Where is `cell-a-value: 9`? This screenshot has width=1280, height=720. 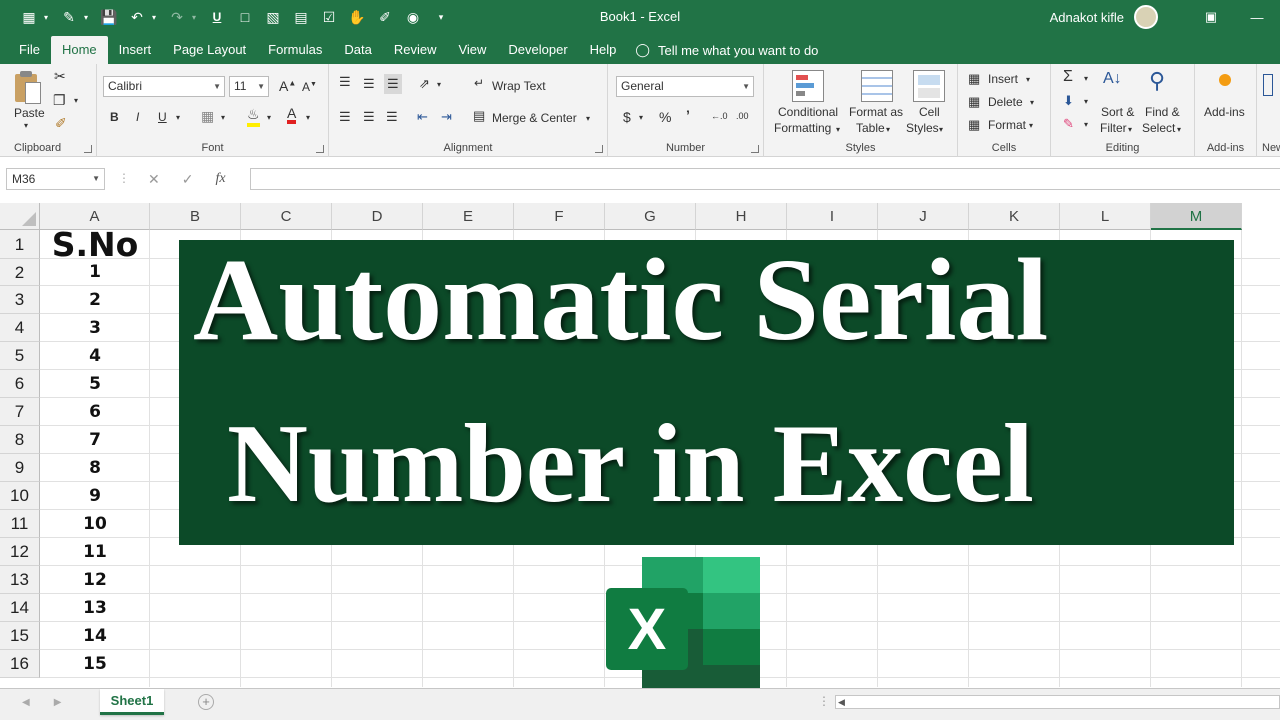 cell-a-value: 9 is located at coordinates (95, 496).